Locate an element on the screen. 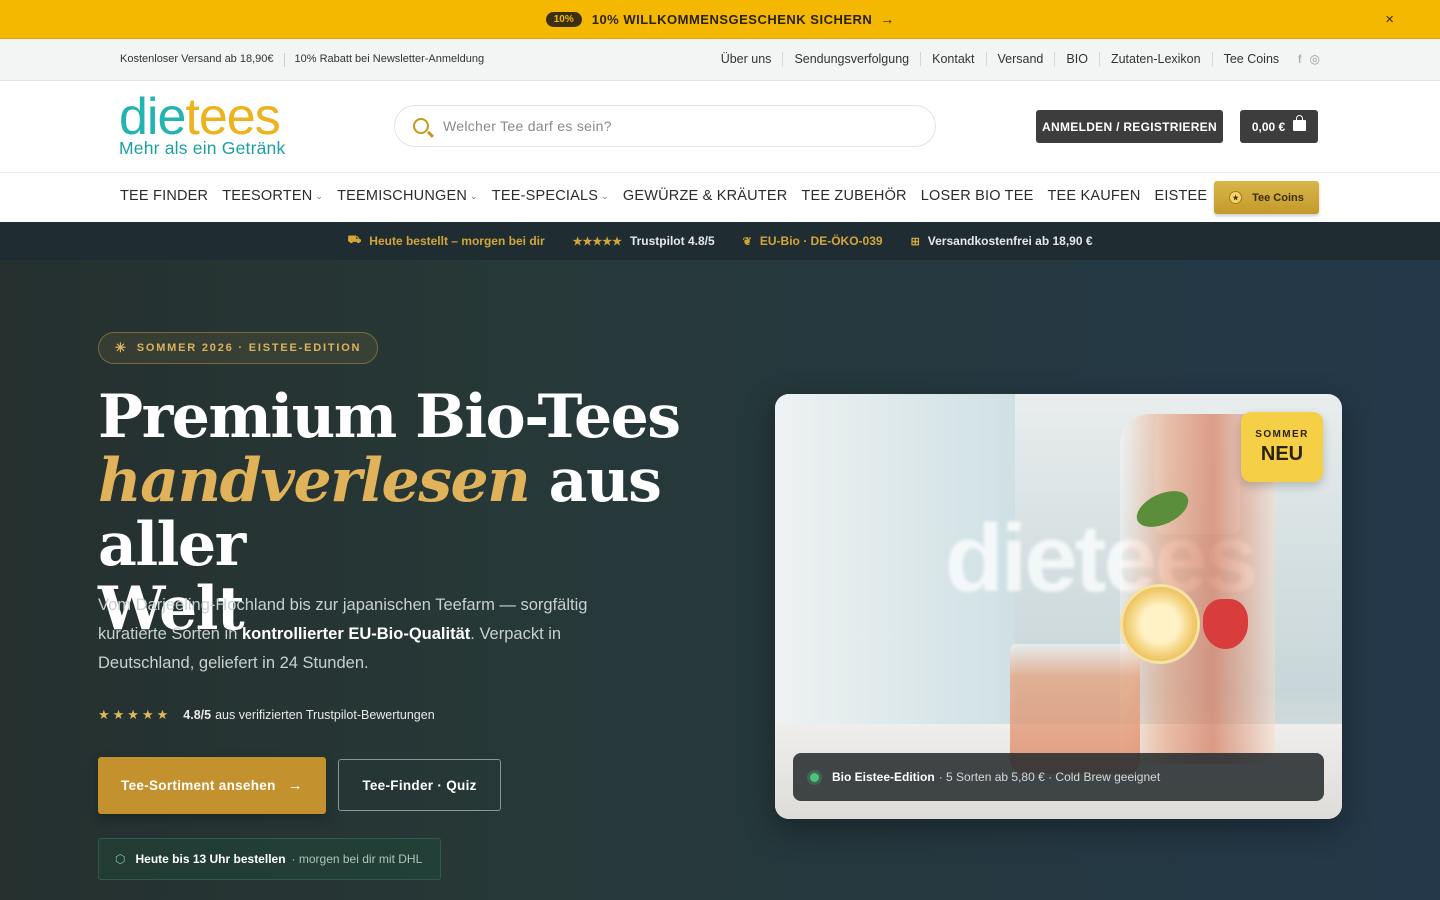 This screenshot has height=900, width=1440. truck-icon: ⛟ is located at coordinates (354, 240).